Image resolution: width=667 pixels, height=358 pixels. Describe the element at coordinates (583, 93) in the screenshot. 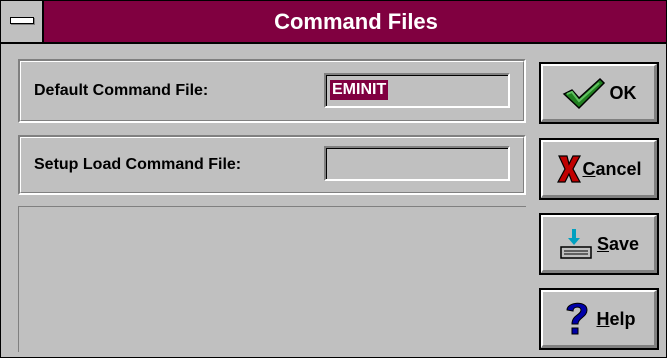

I see `checkmark-icon` at that location.